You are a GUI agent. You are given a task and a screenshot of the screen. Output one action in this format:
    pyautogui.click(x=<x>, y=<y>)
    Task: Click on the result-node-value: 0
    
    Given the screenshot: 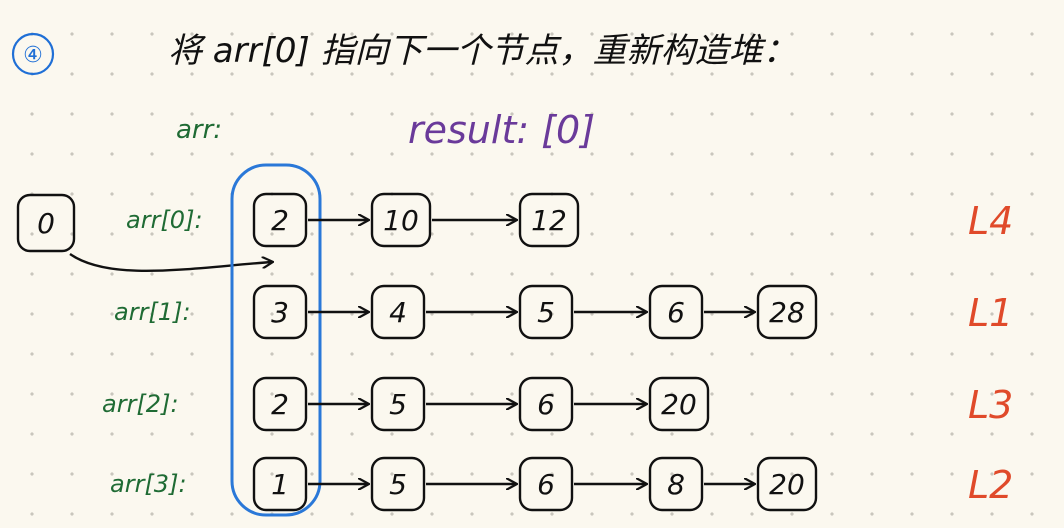 What is the action you would take?
    pyautogui.click(x=46, y=223)
    